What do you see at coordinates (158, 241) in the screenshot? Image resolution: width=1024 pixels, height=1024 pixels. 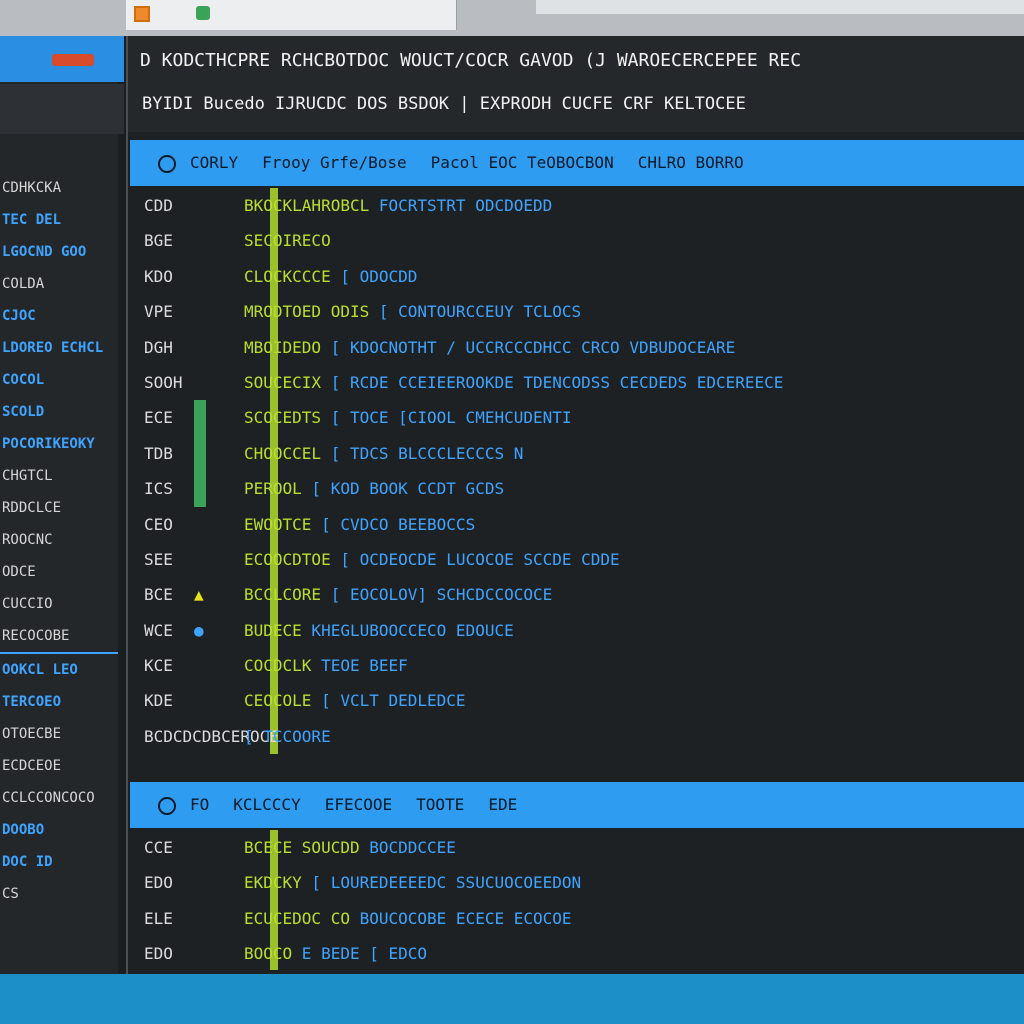 I see `line-number: BGE` at bounding box center [158, 241].